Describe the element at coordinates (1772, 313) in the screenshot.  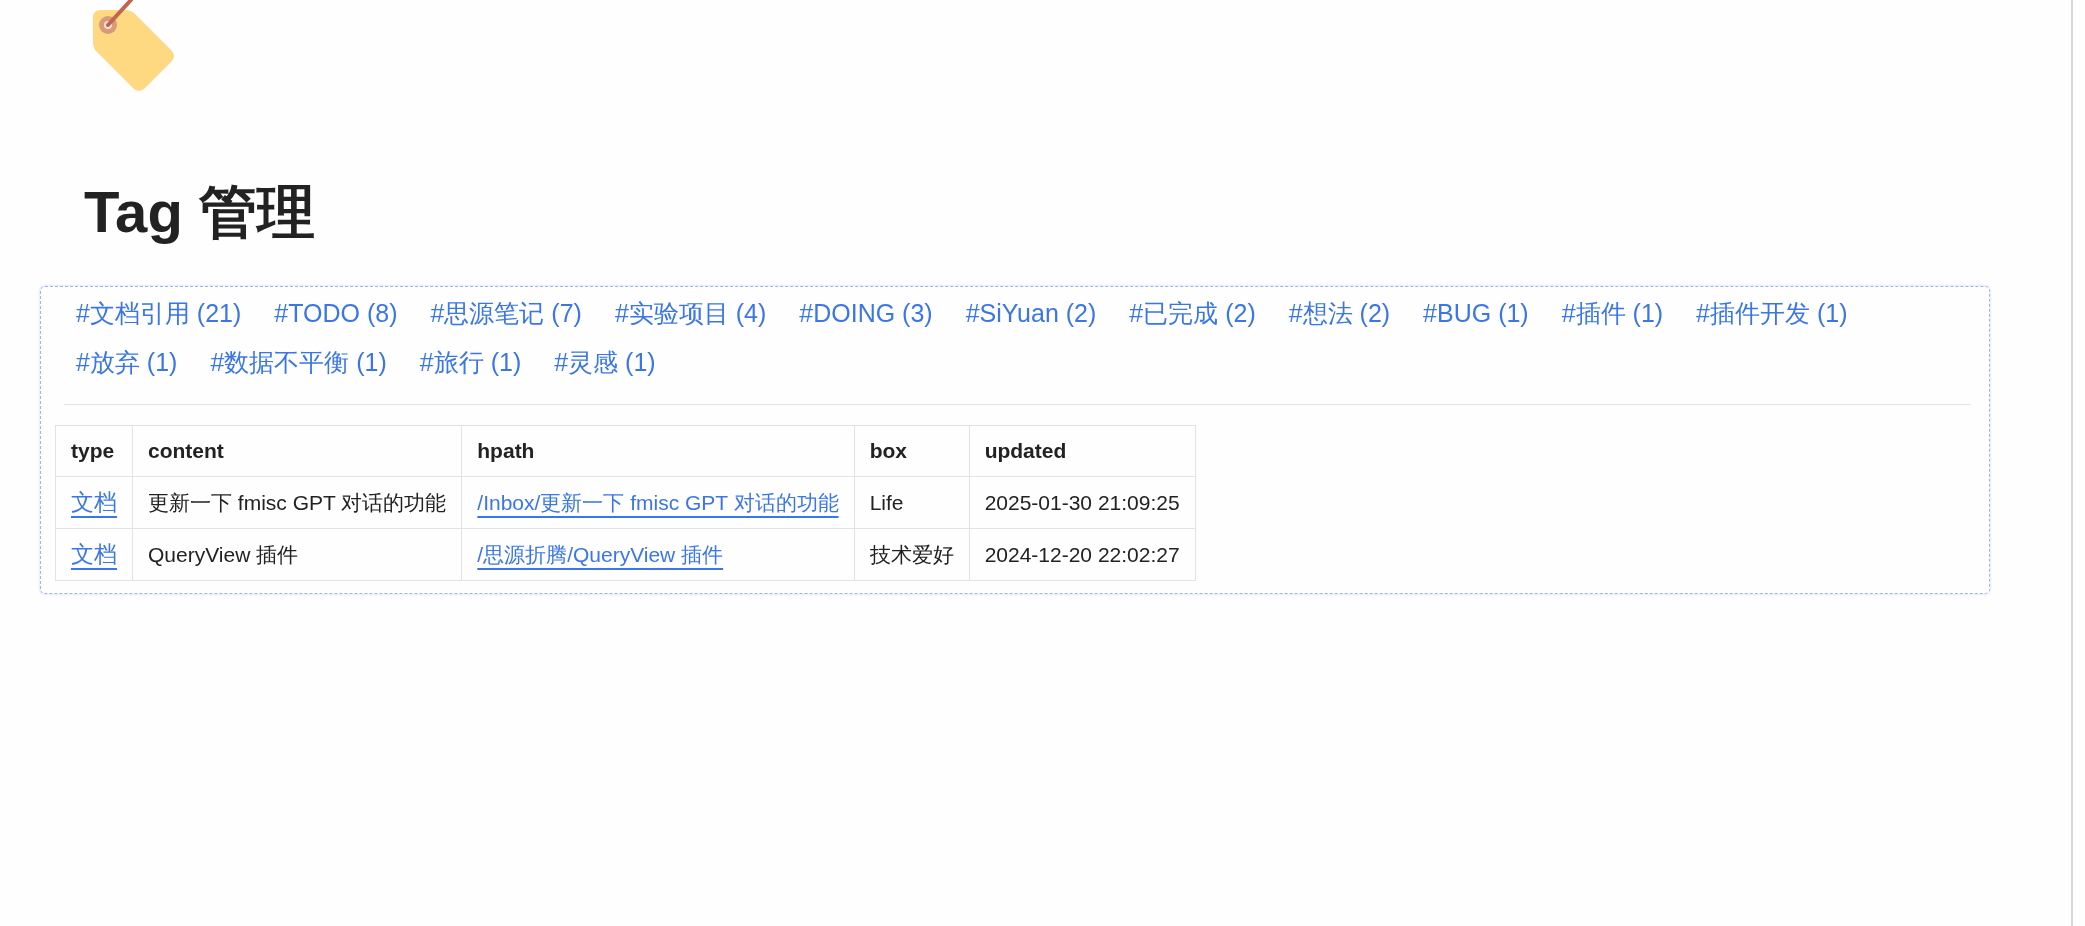
I see `tag-link: #插件开发 (1)` at that location.